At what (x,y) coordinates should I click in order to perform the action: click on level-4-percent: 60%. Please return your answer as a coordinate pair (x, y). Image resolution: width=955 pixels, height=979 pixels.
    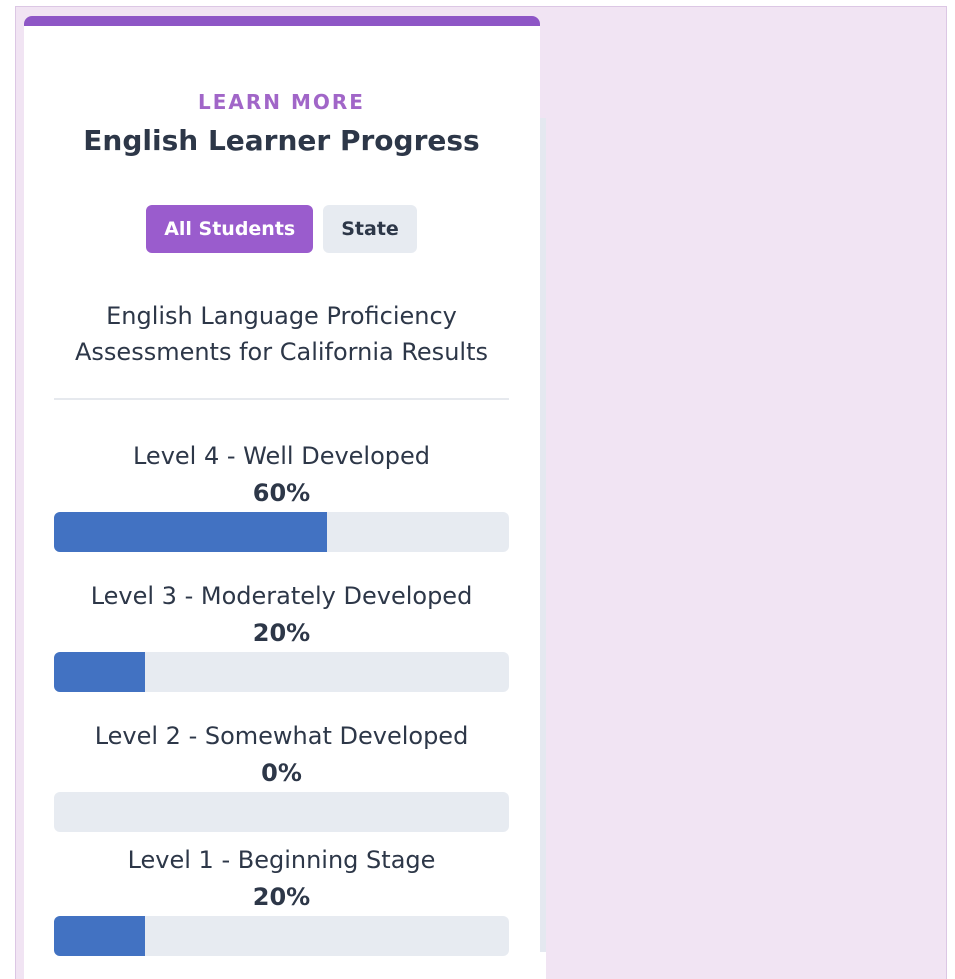
    Looking at the image, I should click on (281, 493).